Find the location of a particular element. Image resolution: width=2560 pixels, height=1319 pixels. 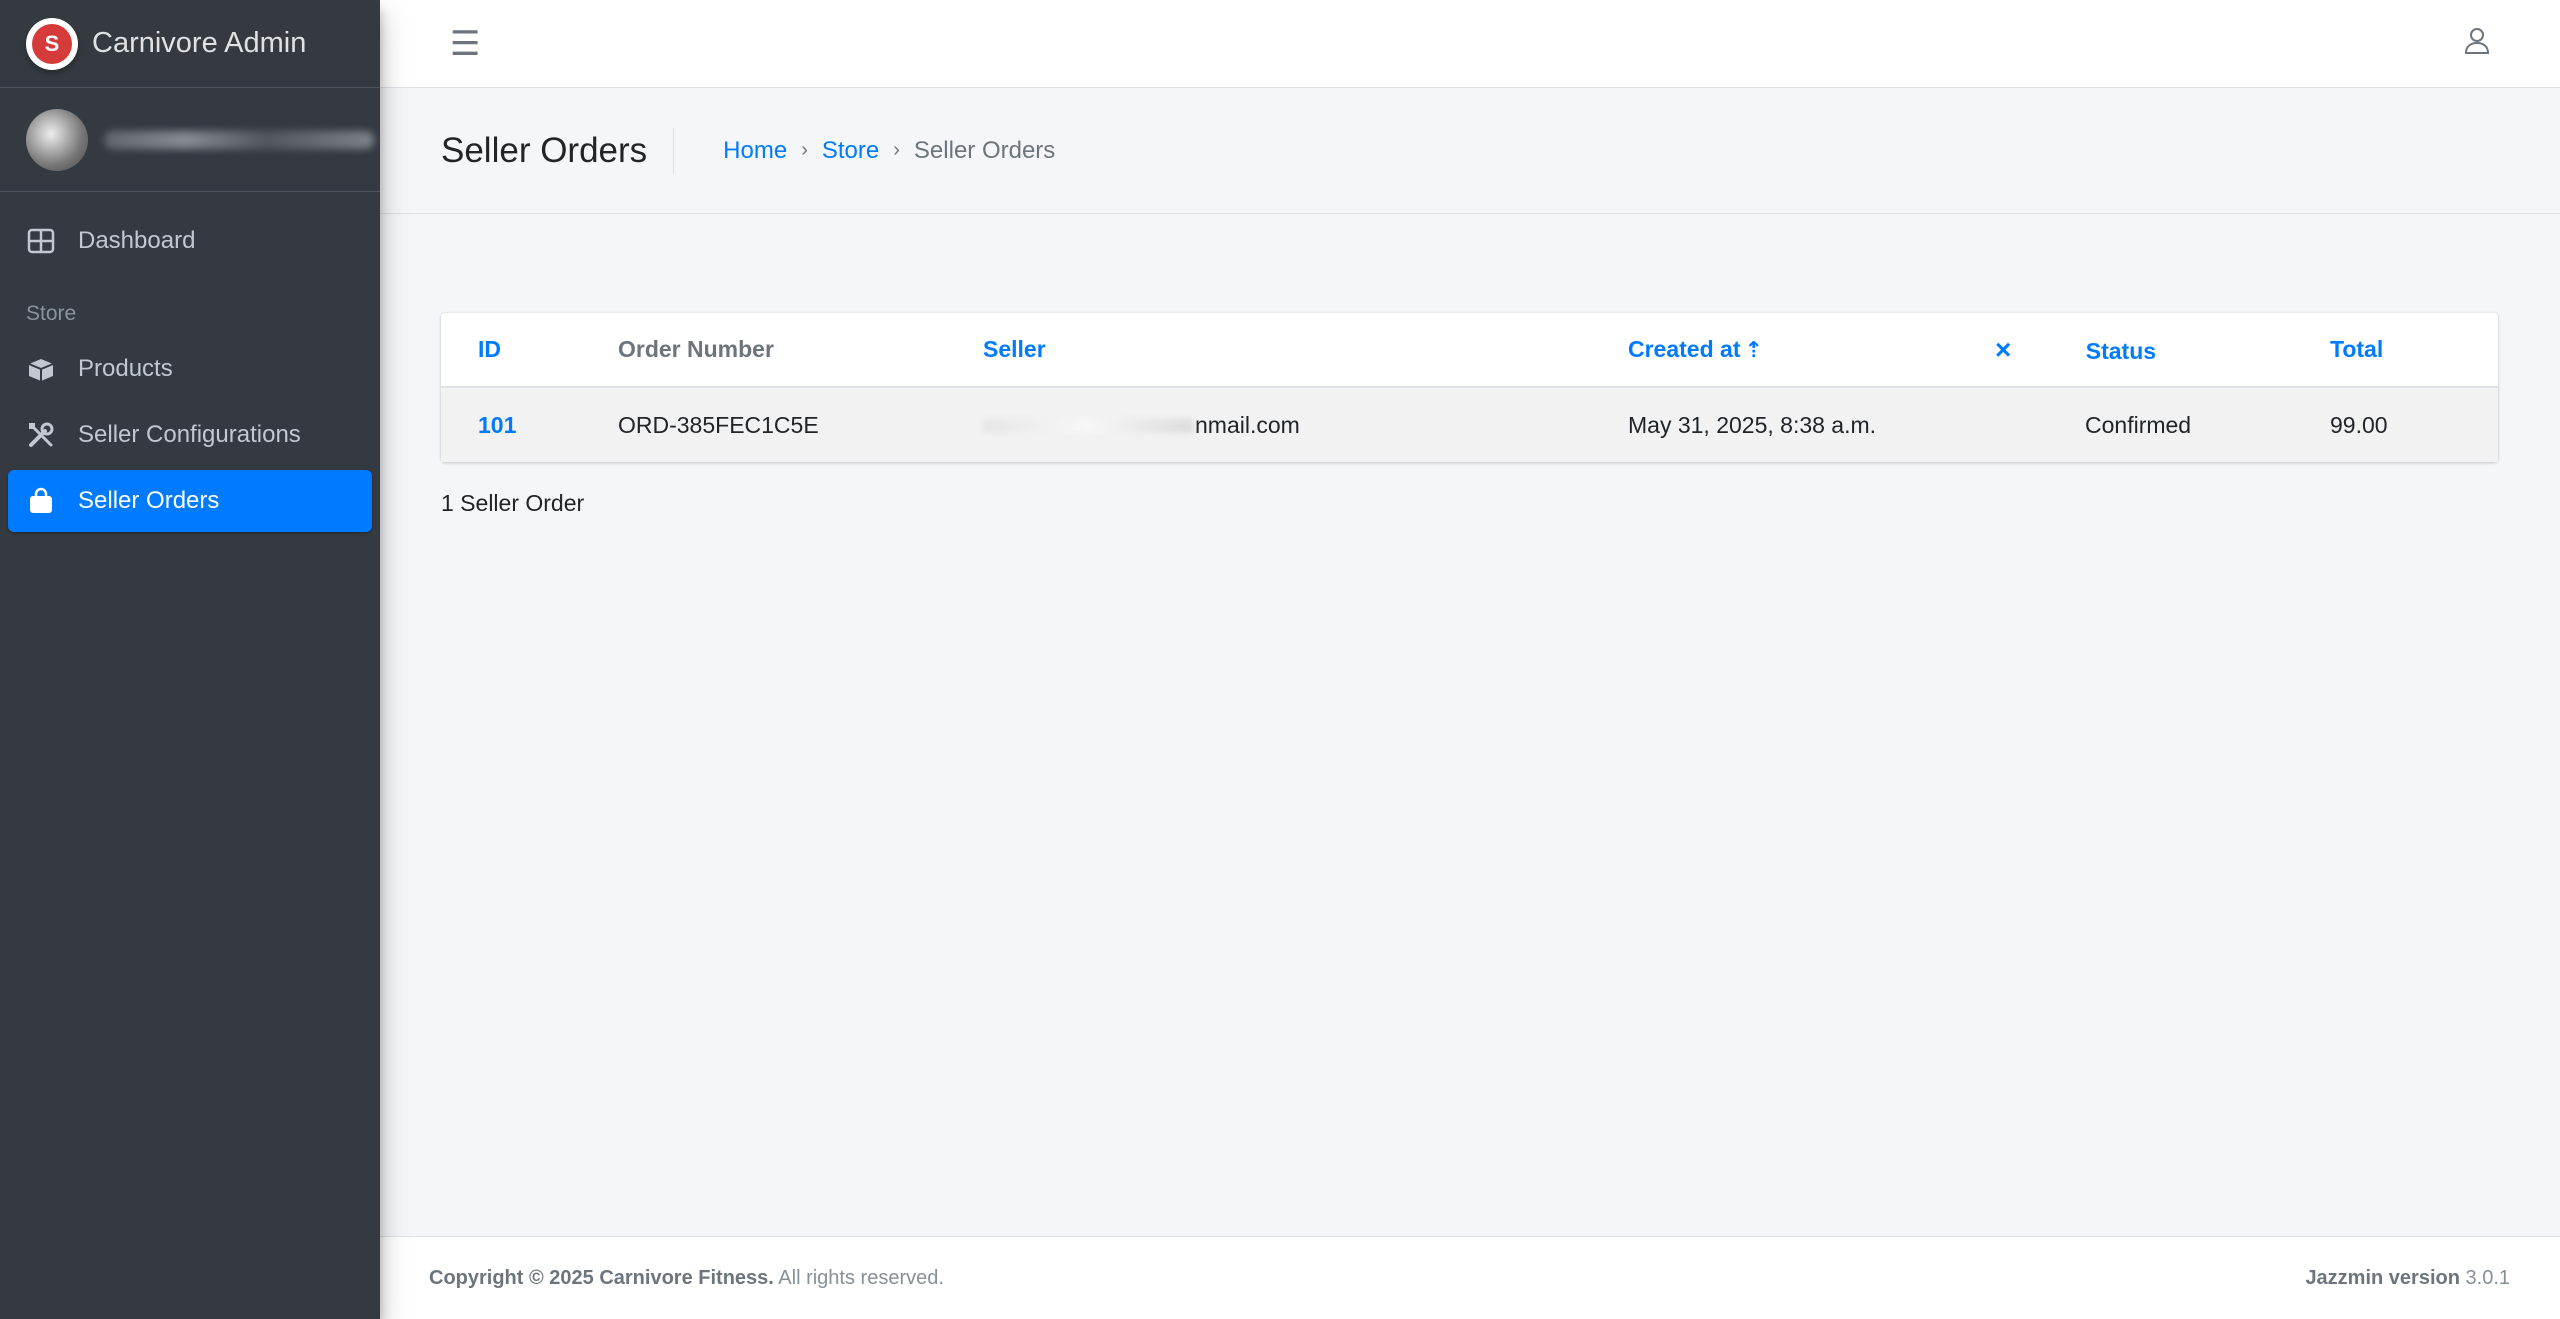

column-header-order-number: Order Number is located at coordinates (696, 349).